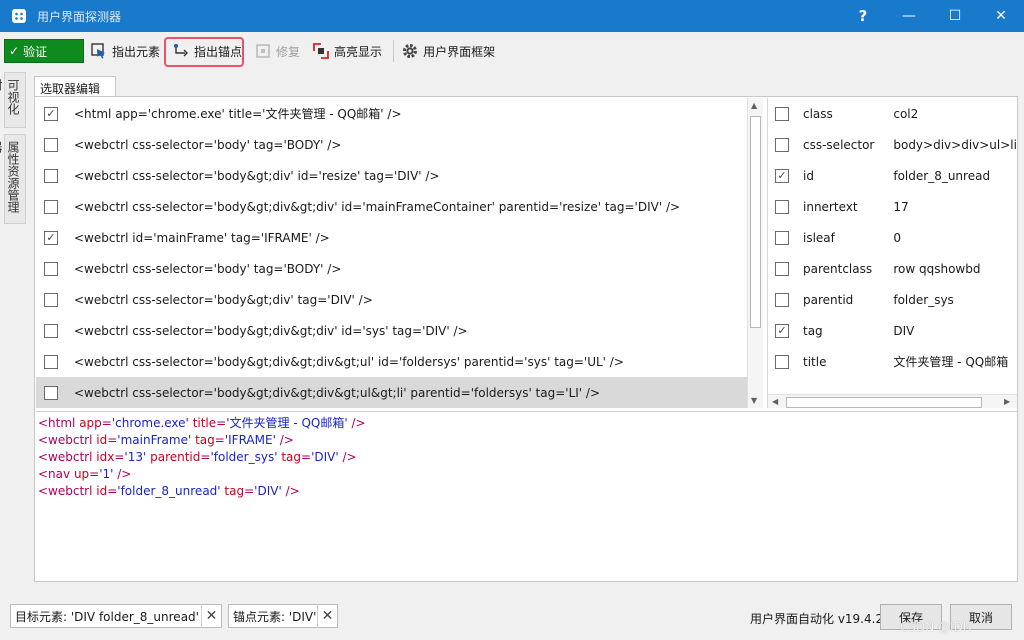 This screenshot has width=1024, height=640. What do you see at coordinates (287, 423) in the screenshot?
I see `xml-token: '文件夹管理 - QQ邮箱'` at bounding box center [287, 423].